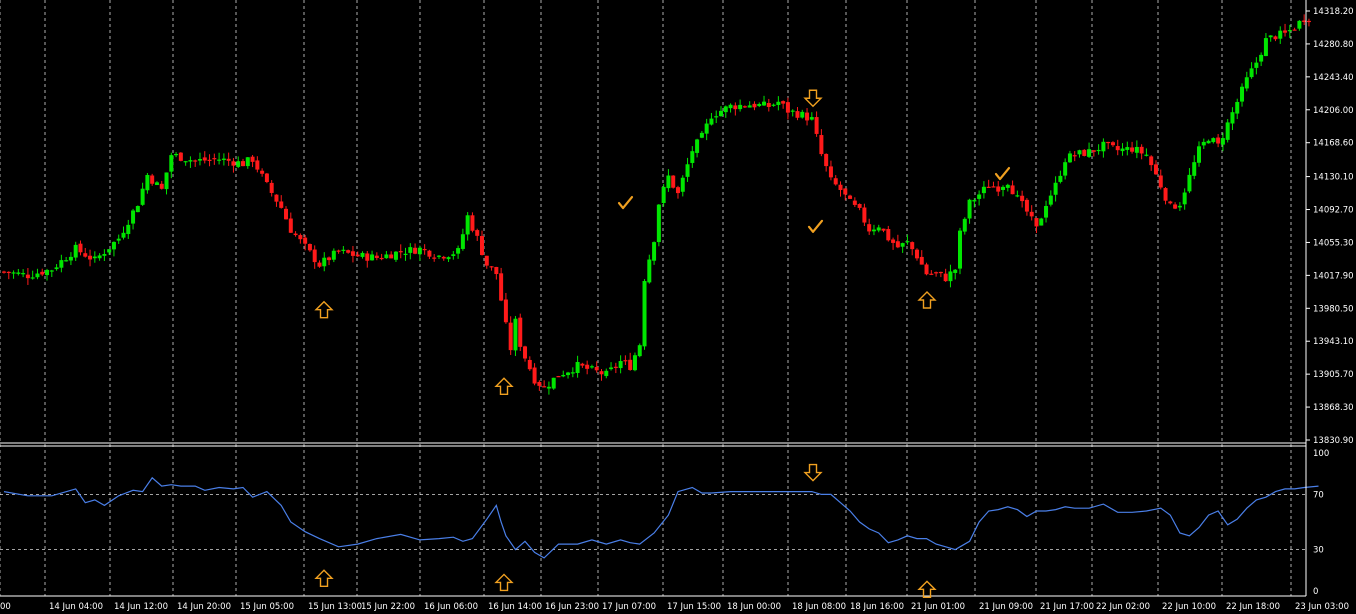 The image size is (1356, 614). I want to click on price-tick-label: 14017.90, so click(1333, 276).